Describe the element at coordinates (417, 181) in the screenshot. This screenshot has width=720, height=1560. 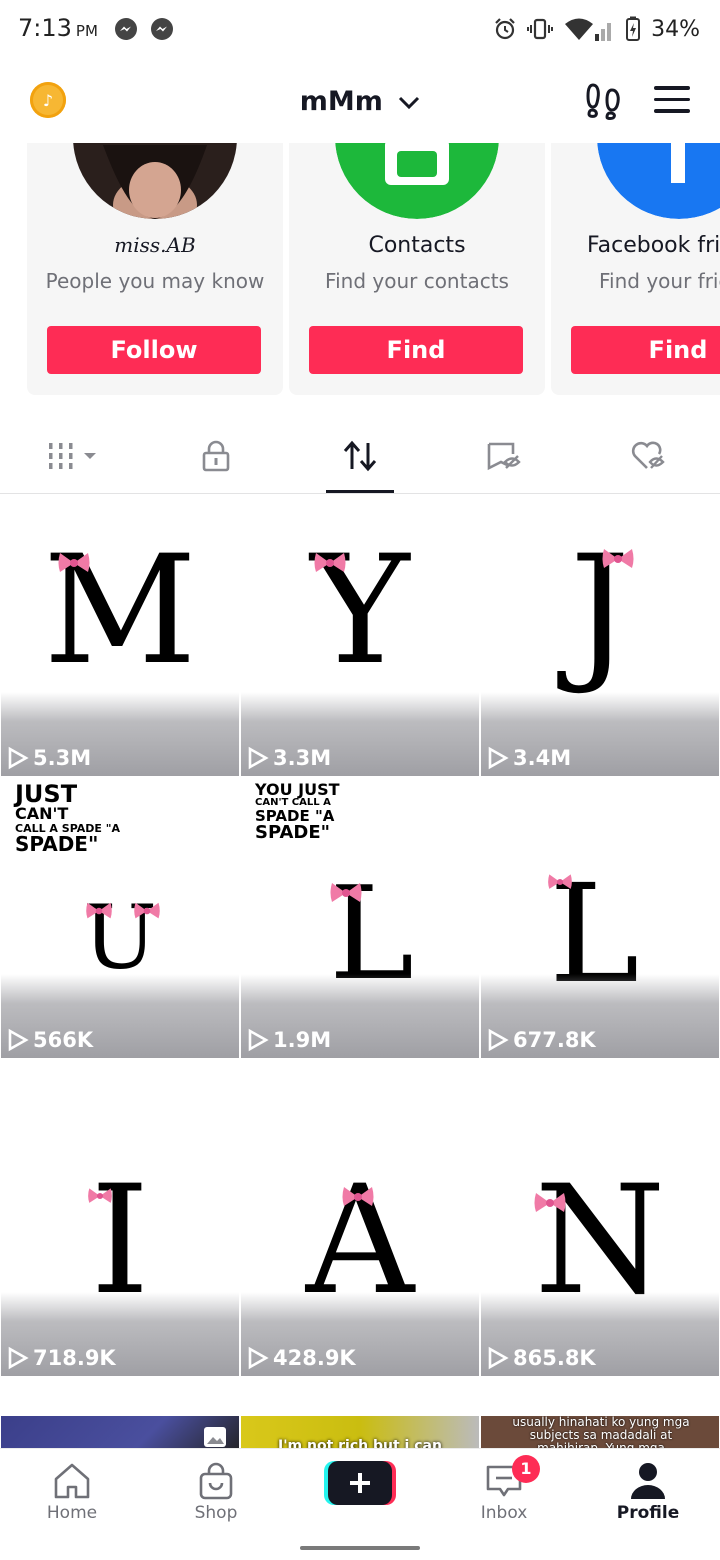
I see `contacts-icon` at that location.